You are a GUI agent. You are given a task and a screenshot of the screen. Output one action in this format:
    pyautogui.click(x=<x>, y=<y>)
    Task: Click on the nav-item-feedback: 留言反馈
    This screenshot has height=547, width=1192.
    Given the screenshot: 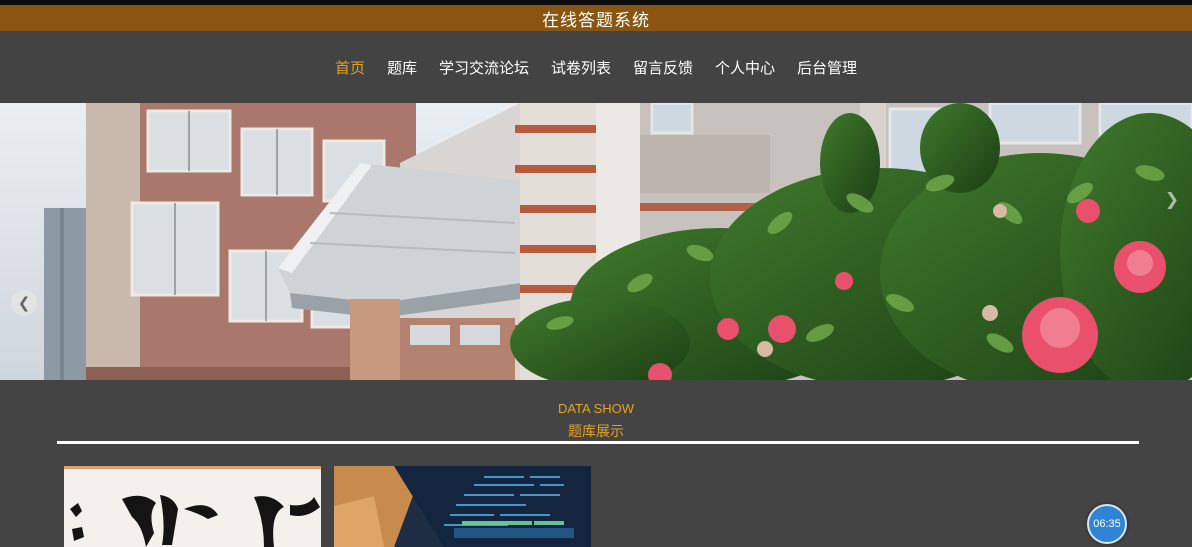 What is the action you would take?
    pyautogui.click(x=663, y=67)
    